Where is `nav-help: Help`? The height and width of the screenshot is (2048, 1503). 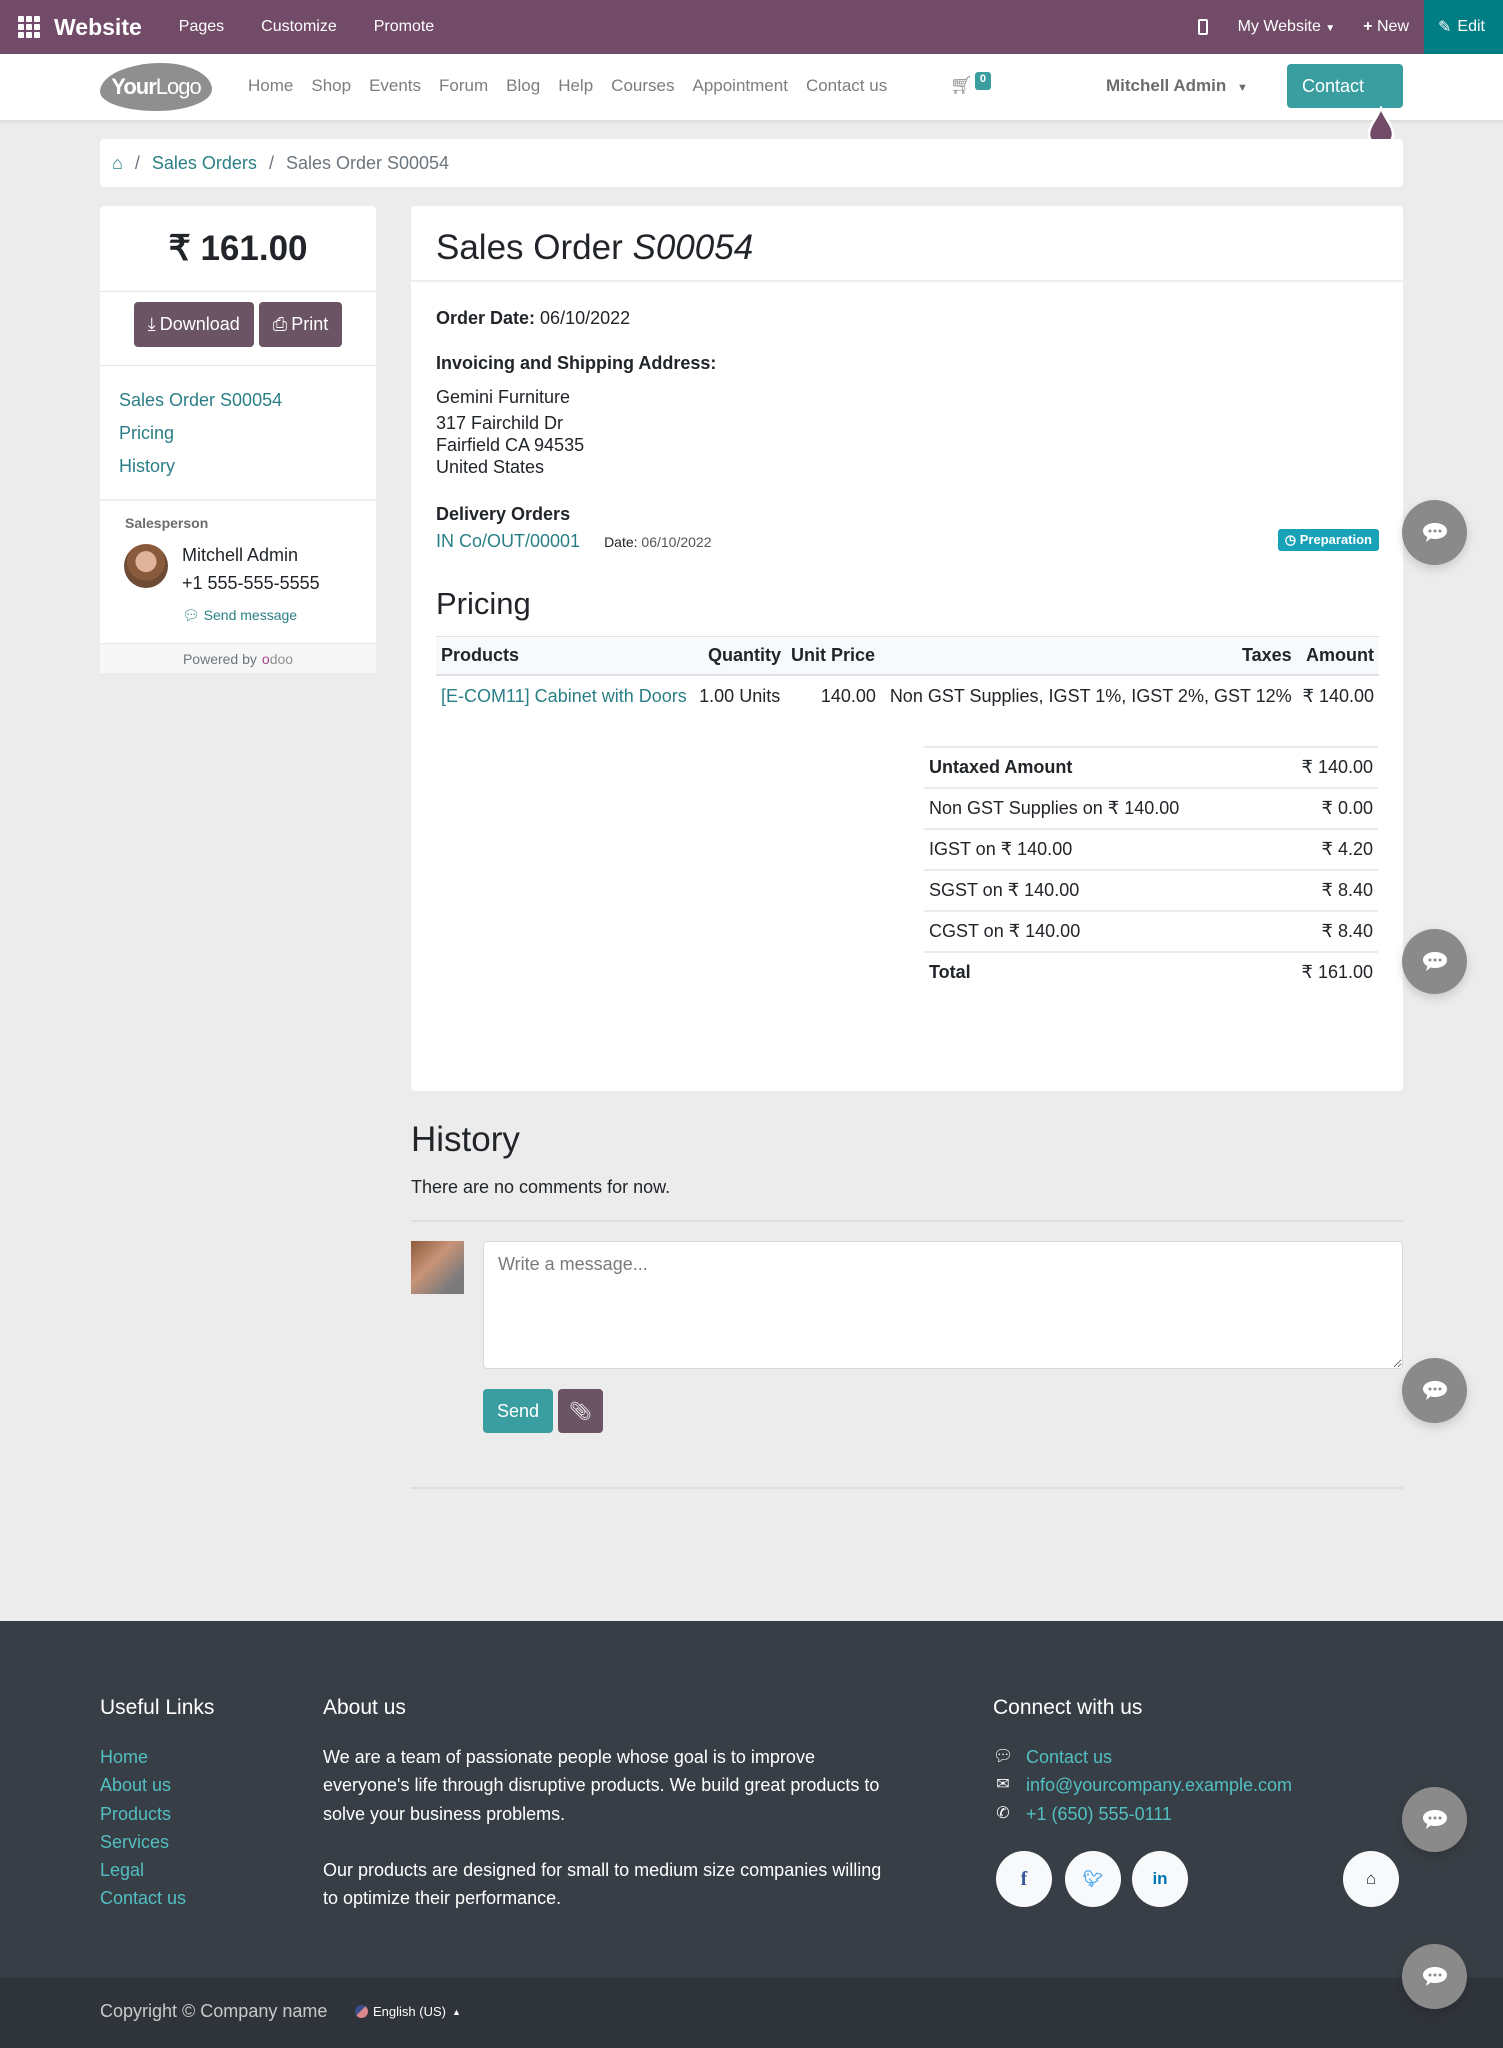
nav-help: Help is located at coordinates (575, 86).